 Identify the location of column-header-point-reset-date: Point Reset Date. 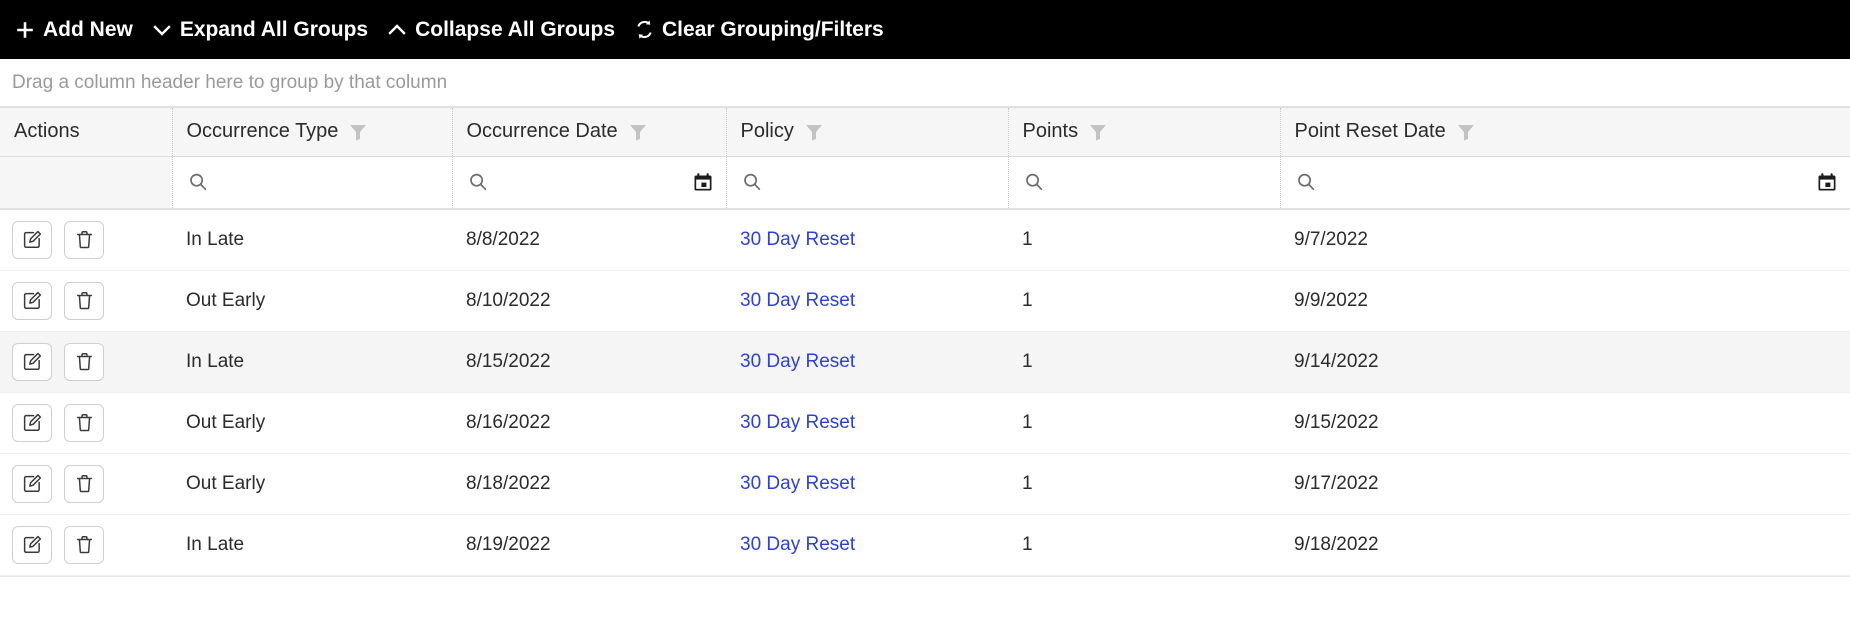
(1565, 132).